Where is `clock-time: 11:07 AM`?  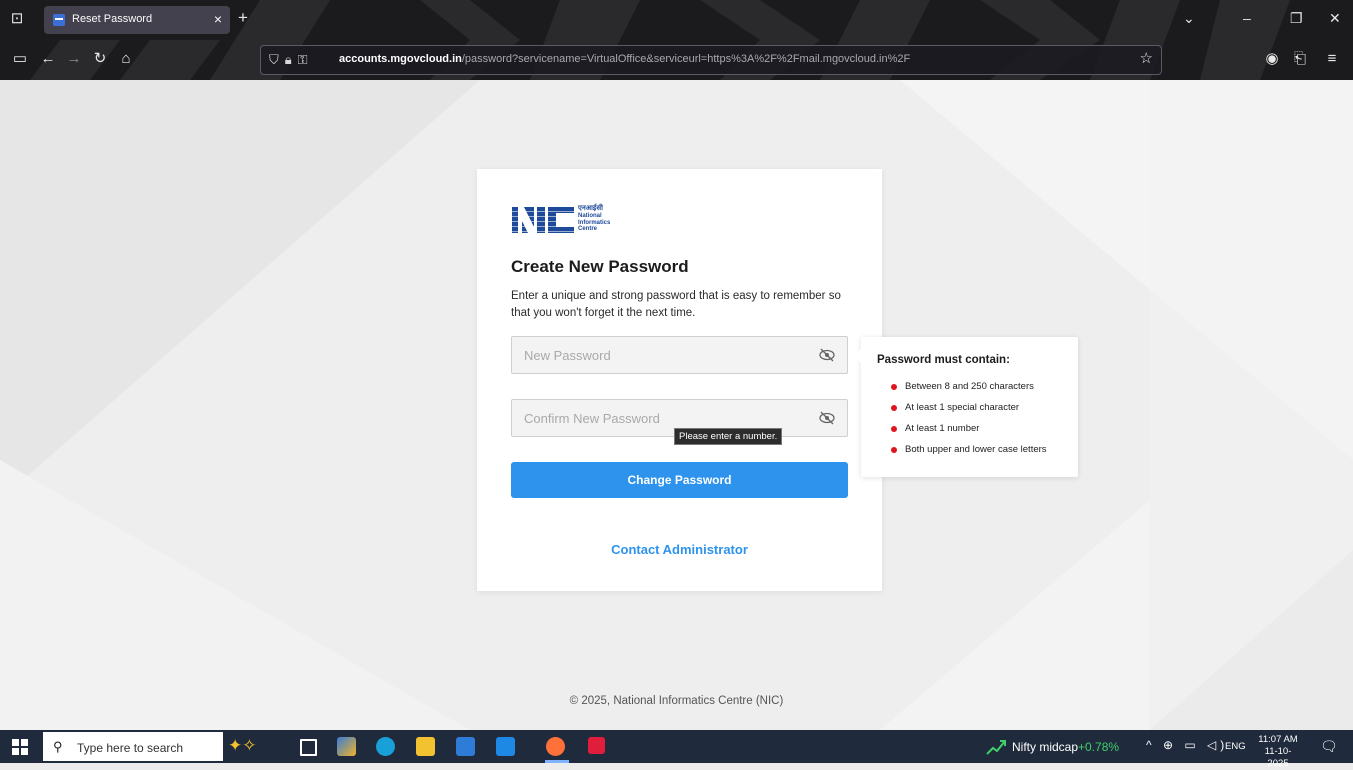 clock-time: 11:07 AM is located at coordinates (1278, 739).